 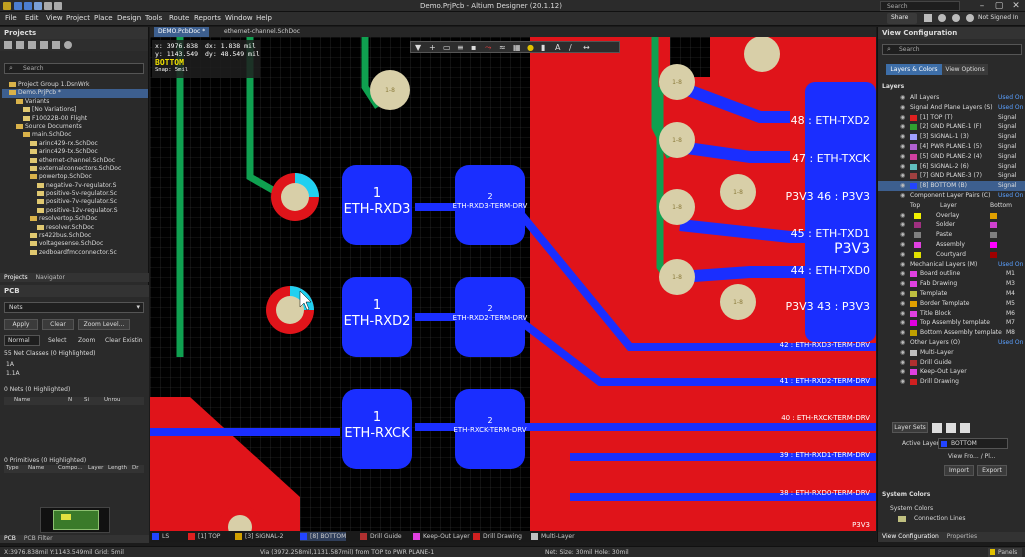 What do you see at coordinates (182, 32) in the screenshot?
I see `tab-demo-pcbdoc: DEMO.PcbDoc *` at bounding box center [182, 32].